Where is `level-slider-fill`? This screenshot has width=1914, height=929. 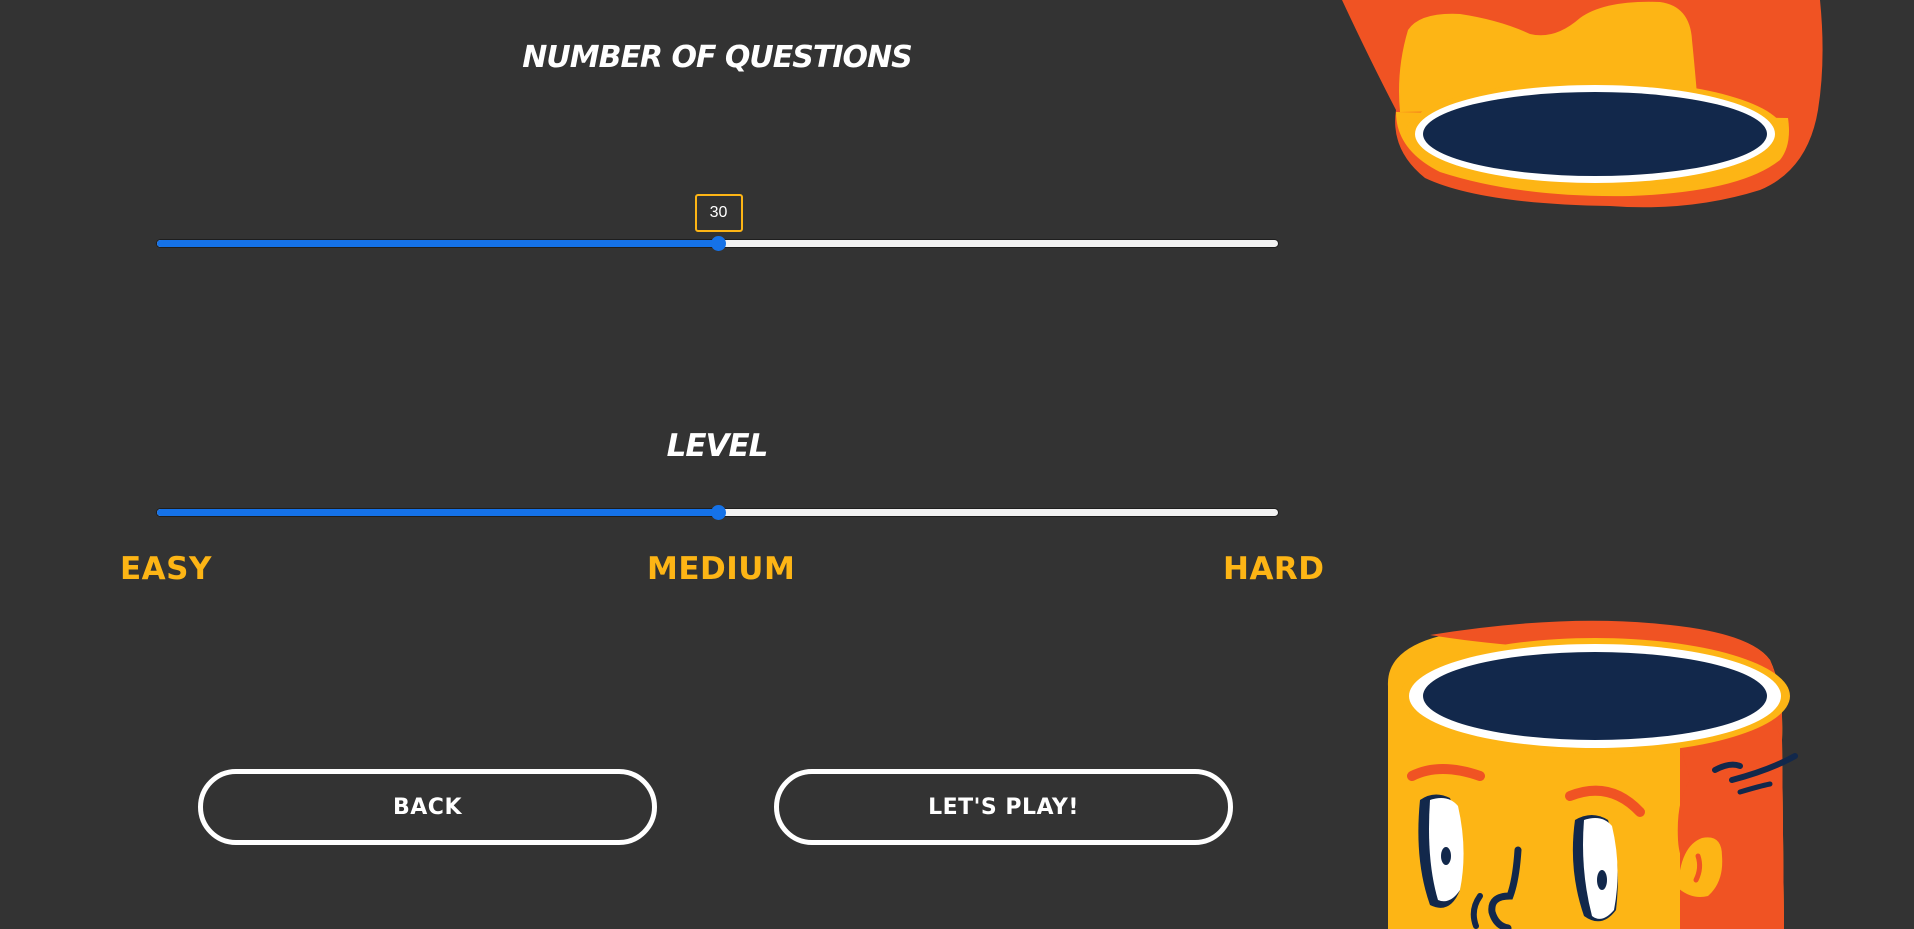
level-slider-fill is located at coordinates (437, 512).